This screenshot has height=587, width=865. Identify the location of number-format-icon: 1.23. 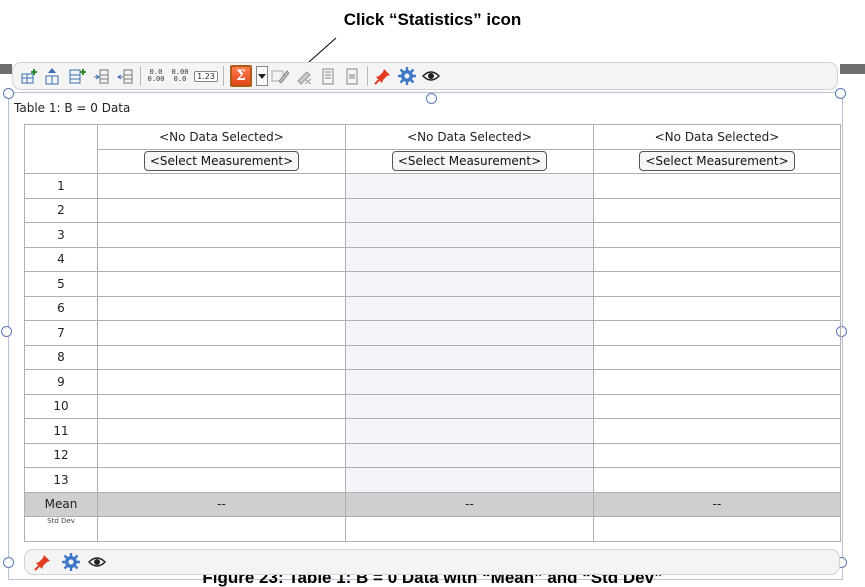
(206, 76).